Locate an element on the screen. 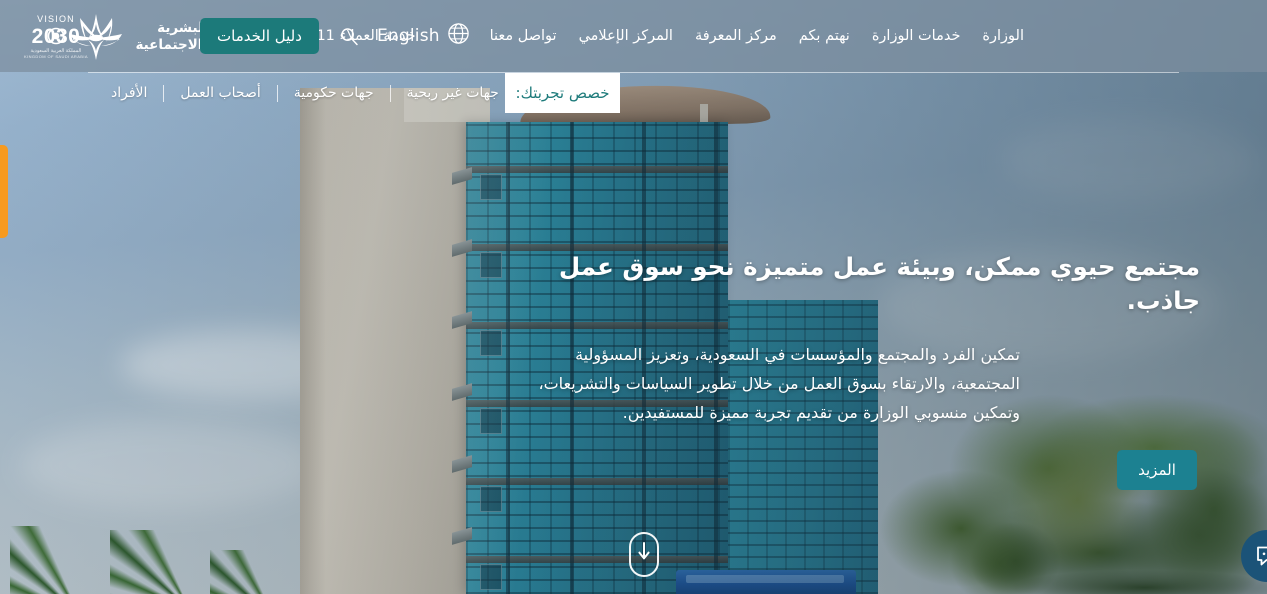 The image size is (1267, 594). nav-item-ministry-services: خدمات الوزارة is located at coordinates (916, 36).